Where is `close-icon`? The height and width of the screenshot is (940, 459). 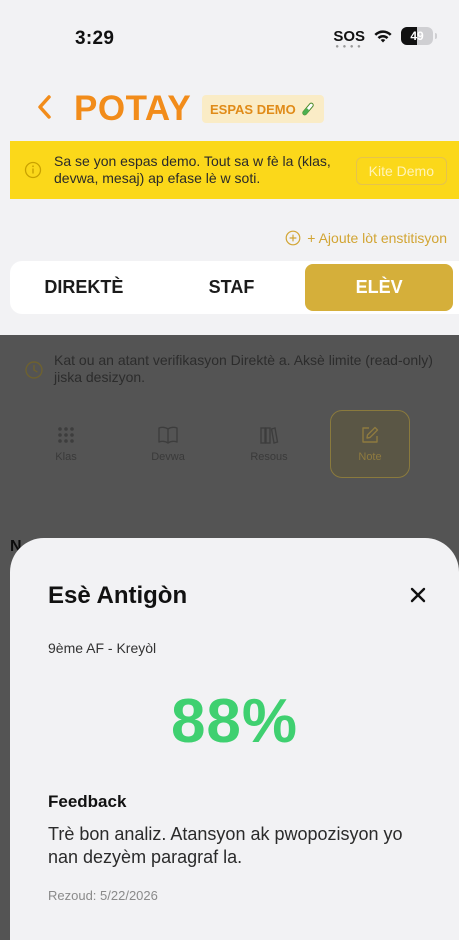
close-icon is located at coordinates (418, 595).